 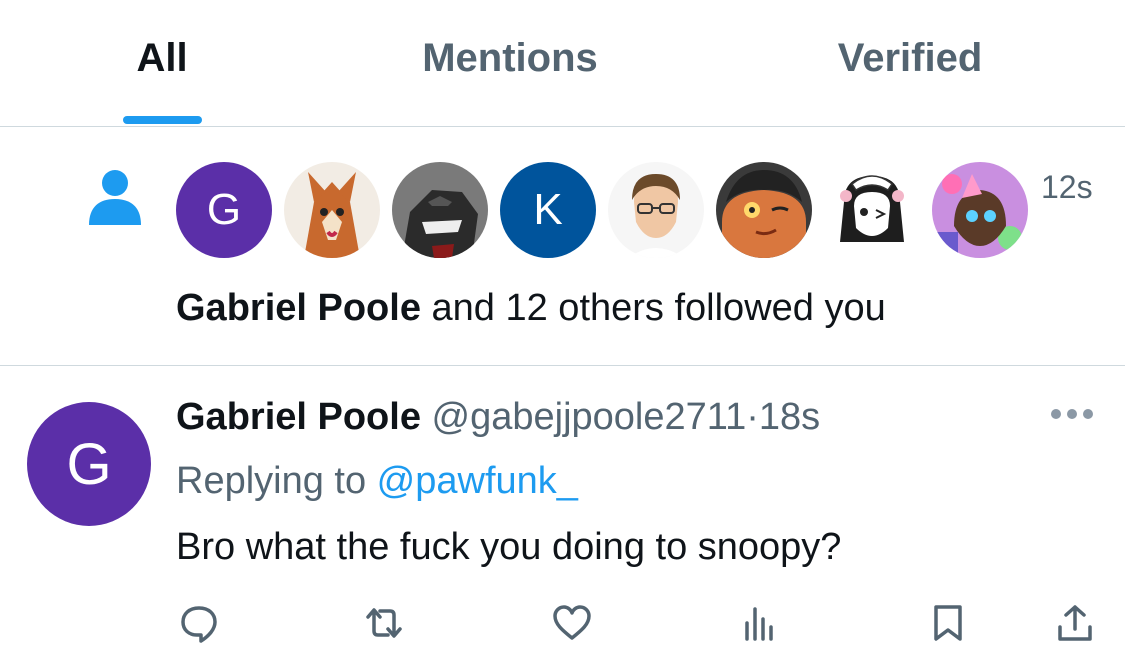 What do you see at coordinates (1072, 414) in the screenshot?
I see `more-options-icon` at bounding box center [1072, 414].